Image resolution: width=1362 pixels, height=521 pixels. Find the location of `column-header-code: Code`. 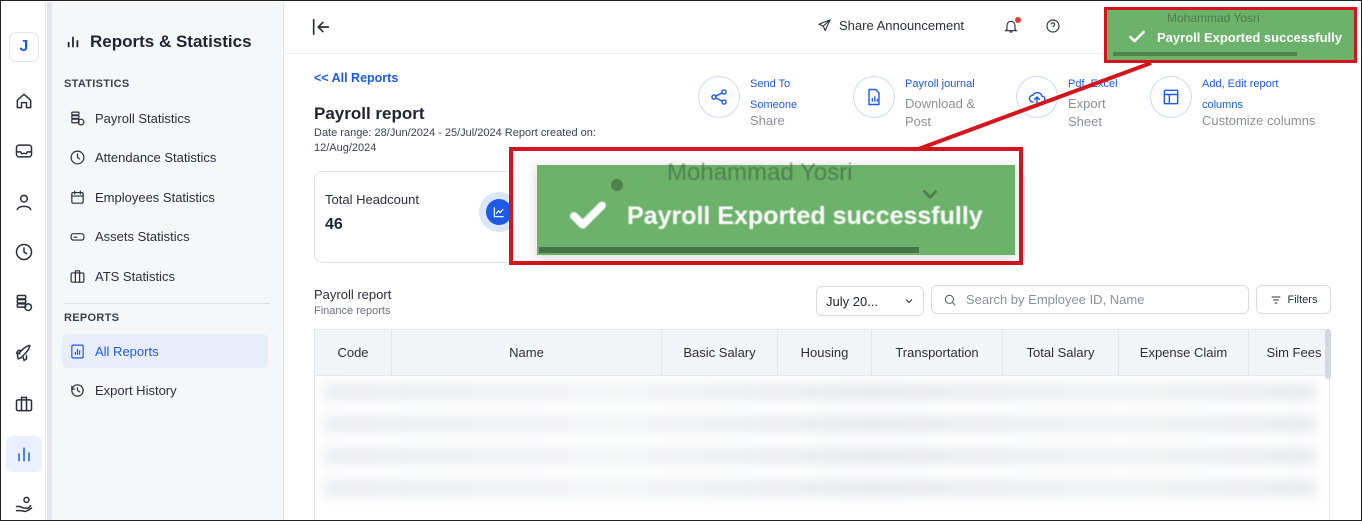

column-header-code: Code is located at coordinates (353, 352).